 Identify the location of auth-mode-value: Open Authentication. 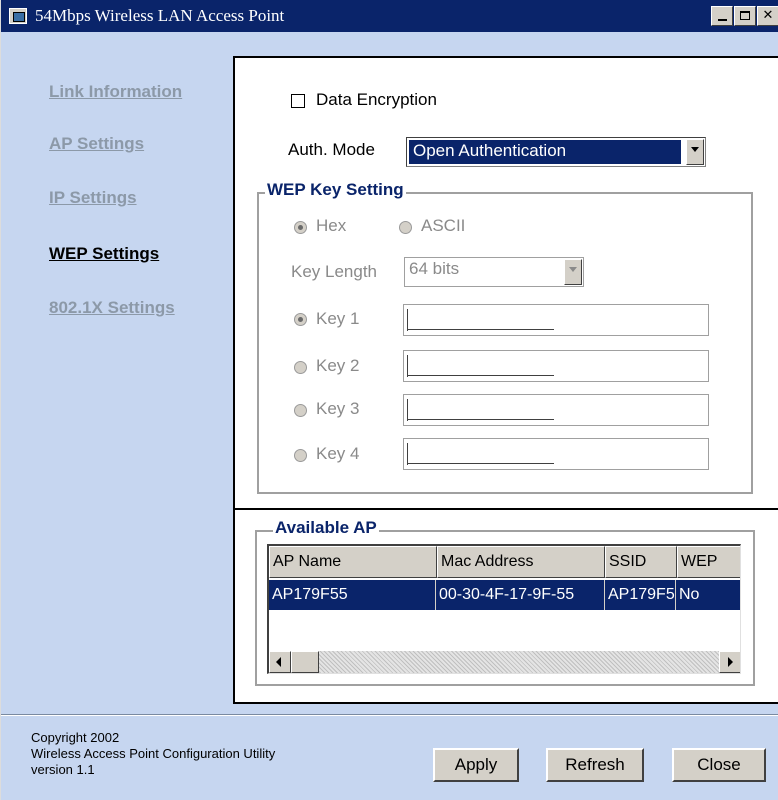
(490, 150).